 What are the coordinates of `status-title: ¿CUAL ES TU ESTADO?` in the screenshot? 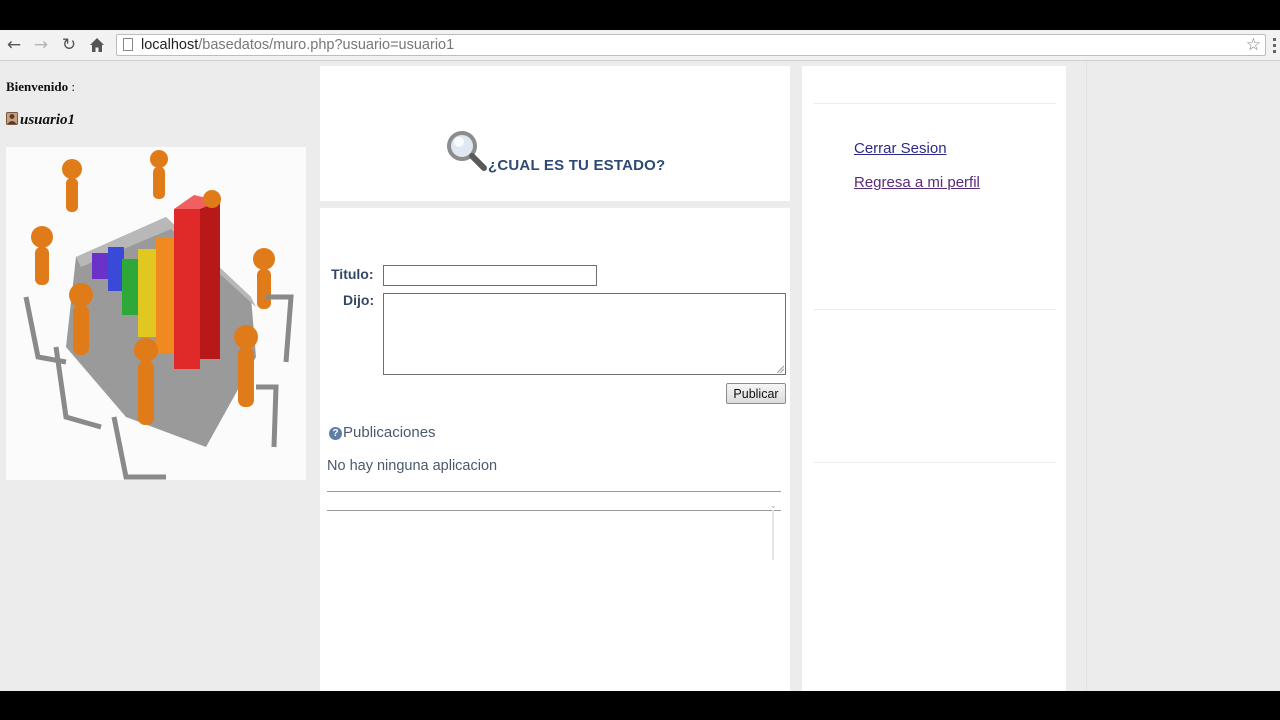 It's located at (577, 165).